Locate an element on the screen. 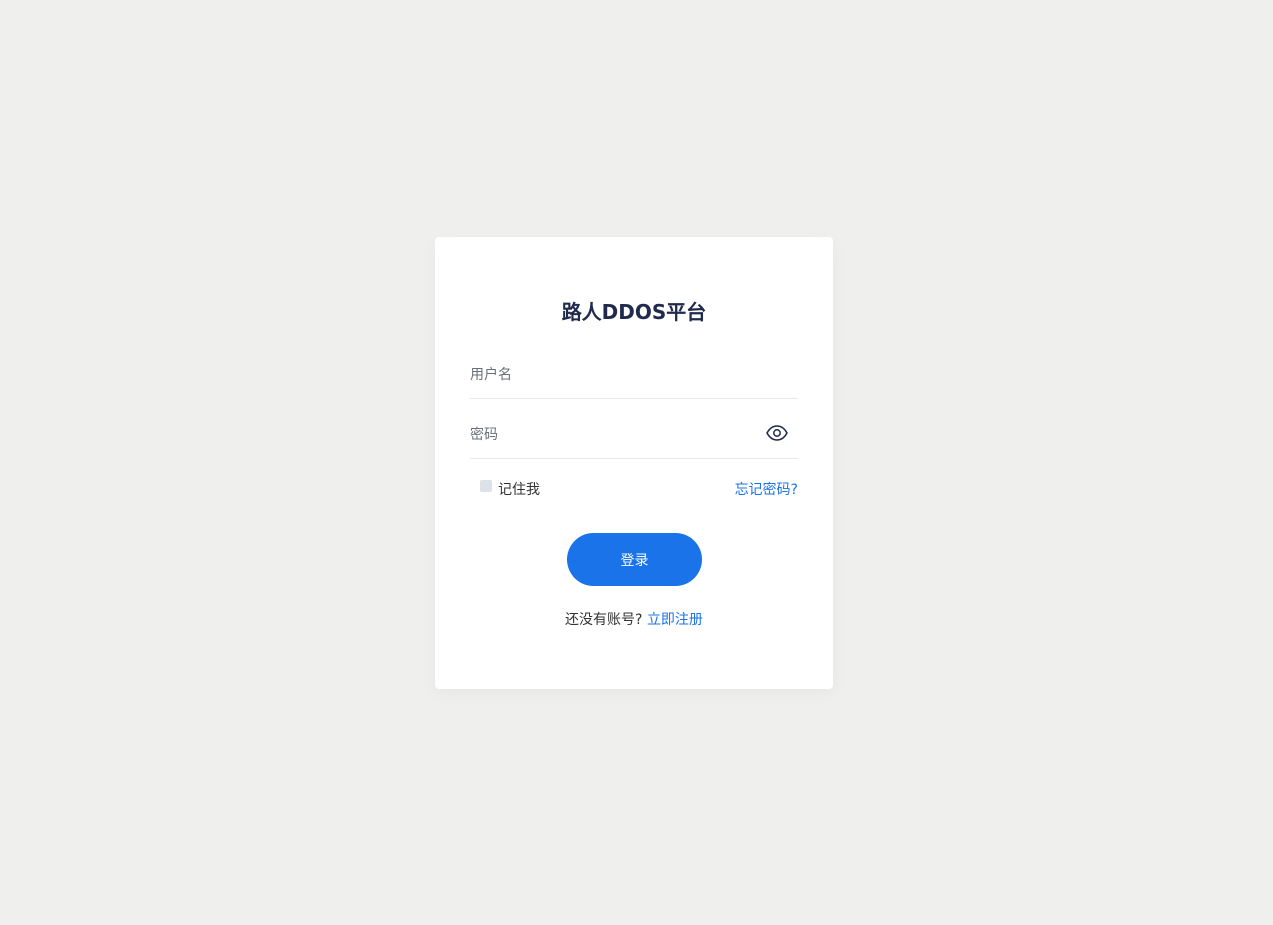 The width and height of the screenshot is (1273, 925). register-link: 立即注册 is located at coordinates (675, 620).